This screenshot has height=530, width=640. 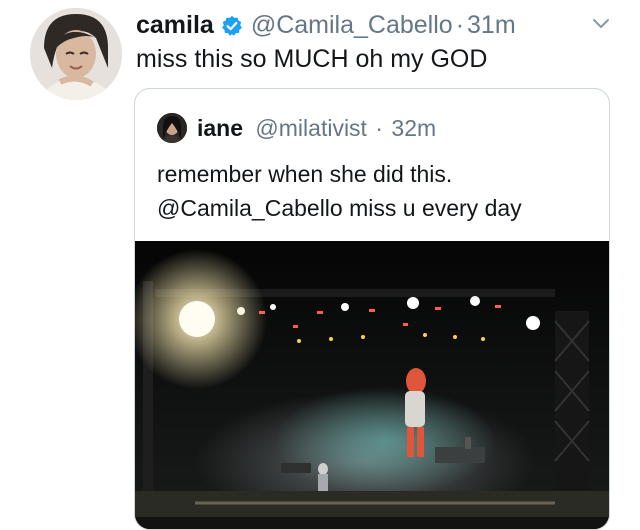 I want to click on timestamp: 31m, so click(x=491, y=25).